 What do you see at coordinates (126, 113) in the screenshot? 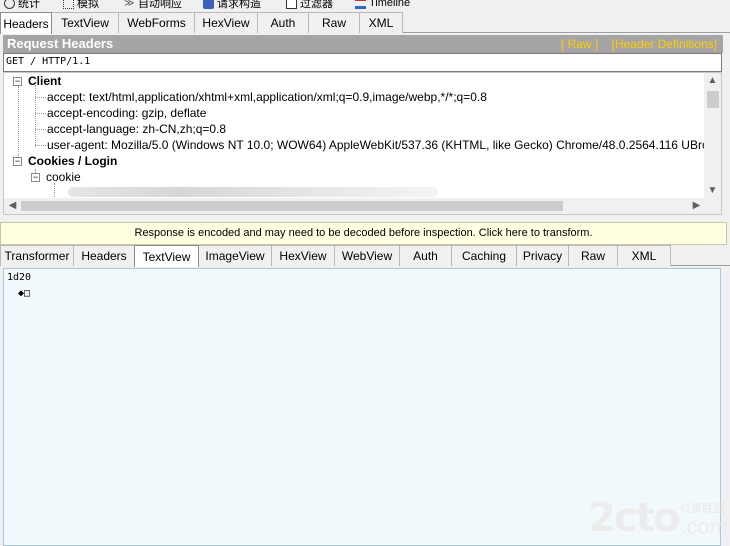
I see `header-accept-encoding: accept-encoding: gzip, deflate` at bounding box center [126, 113].